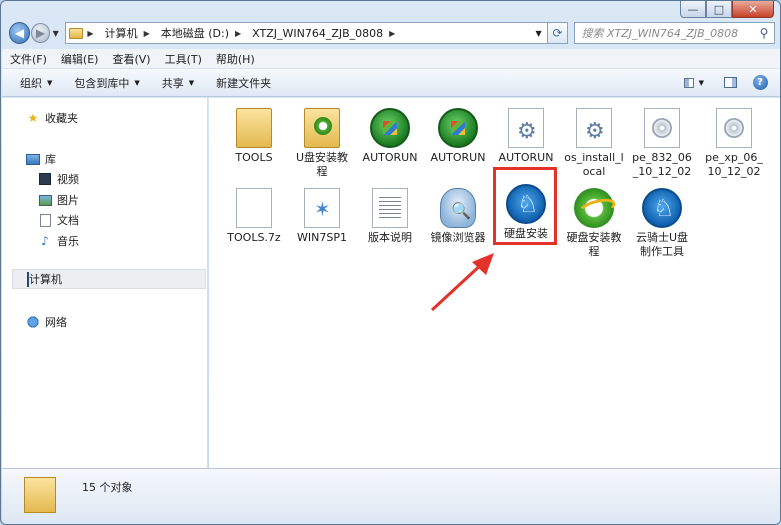 Image resolution: width=781 pixels, height=525 pixels. Describe the element at coordinates (92, 33) in the screenshot. I see `breadcrumb-root: ▶` at that location.